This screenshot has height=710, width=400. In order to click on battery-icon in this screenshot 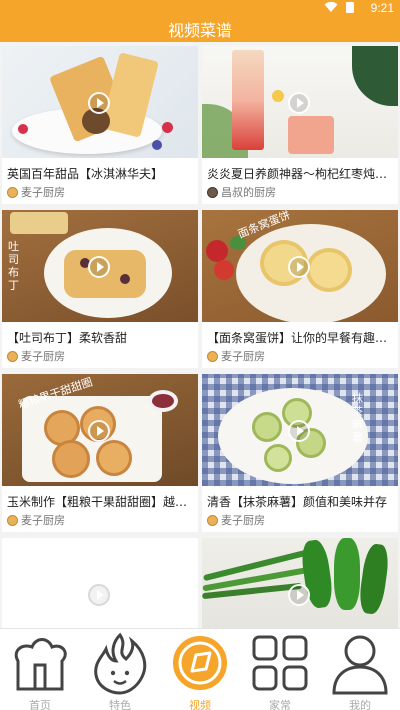, I will do `click(350, 7)`.